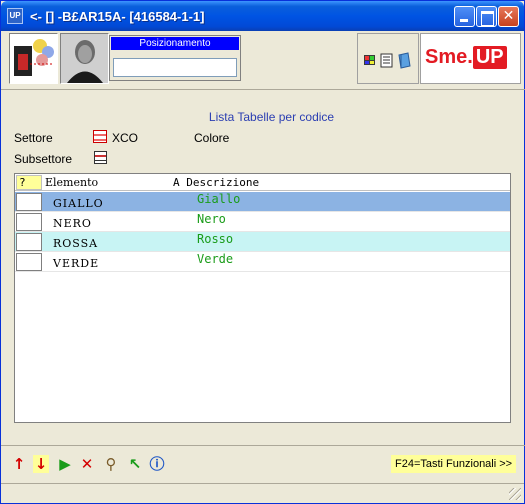 This screenshot has width=525, height=504. Describe the element at coordinates (212, 138) in the screenshot. I see `colore-label: Colore` at that location.